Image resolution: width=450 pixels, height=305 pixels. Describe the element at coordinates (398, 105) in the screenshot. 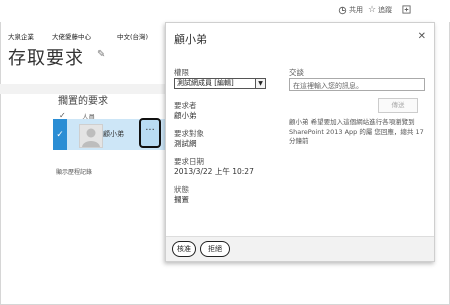

I see `send-button: 傳送` at that location.